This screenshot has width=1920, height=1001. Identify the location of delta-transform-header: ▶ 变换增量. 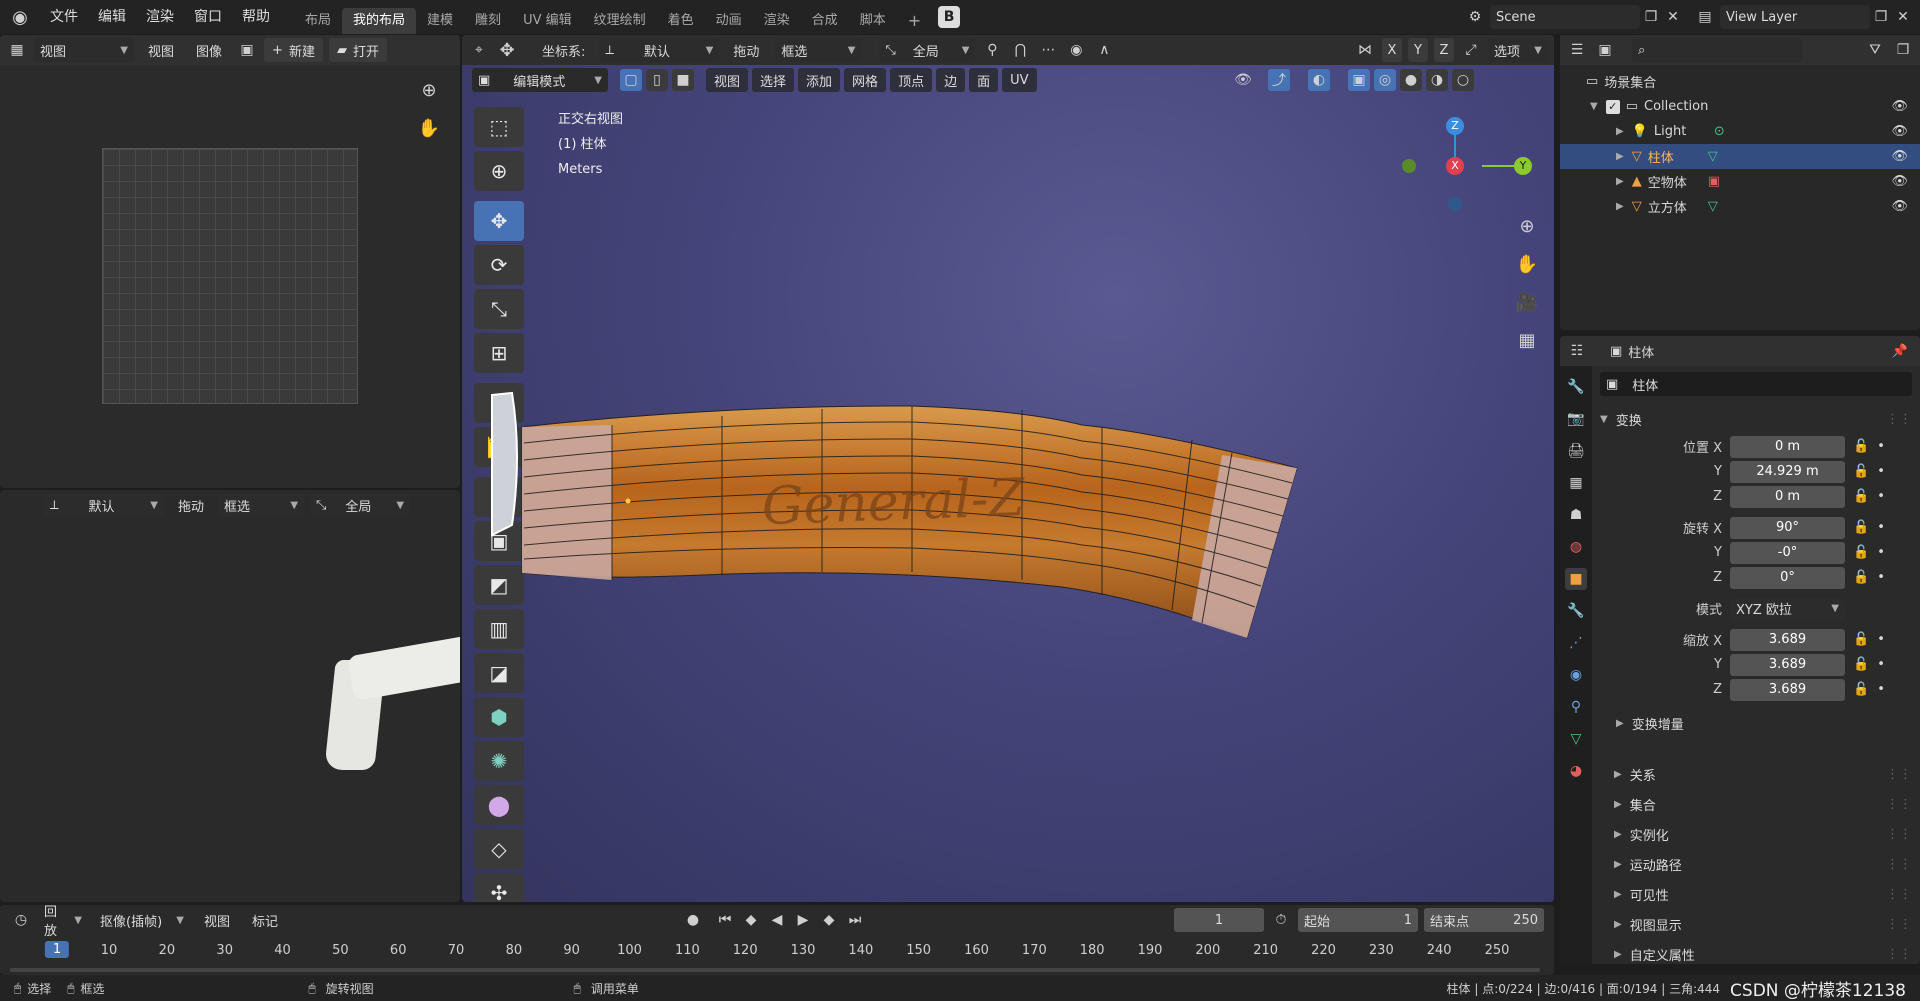
(1756, 723).